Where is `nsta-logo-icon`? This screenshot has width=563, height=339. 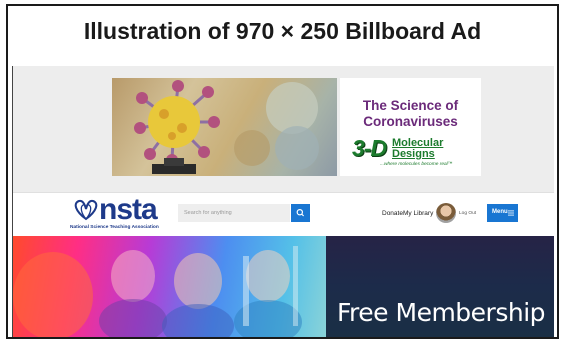
nsta-logo-icon is located at coordinates (86, 210).